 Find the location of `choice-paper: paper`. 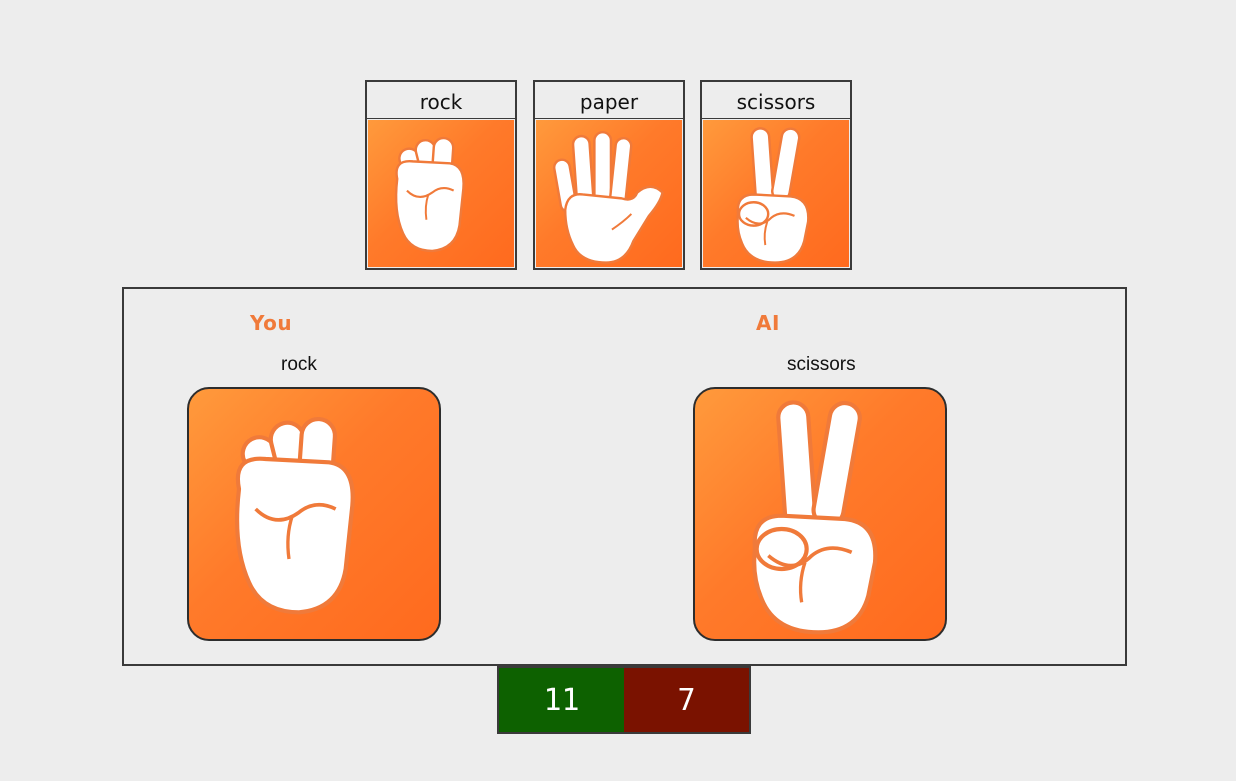

choice-paper: paper is located at coordinates (609, 175).